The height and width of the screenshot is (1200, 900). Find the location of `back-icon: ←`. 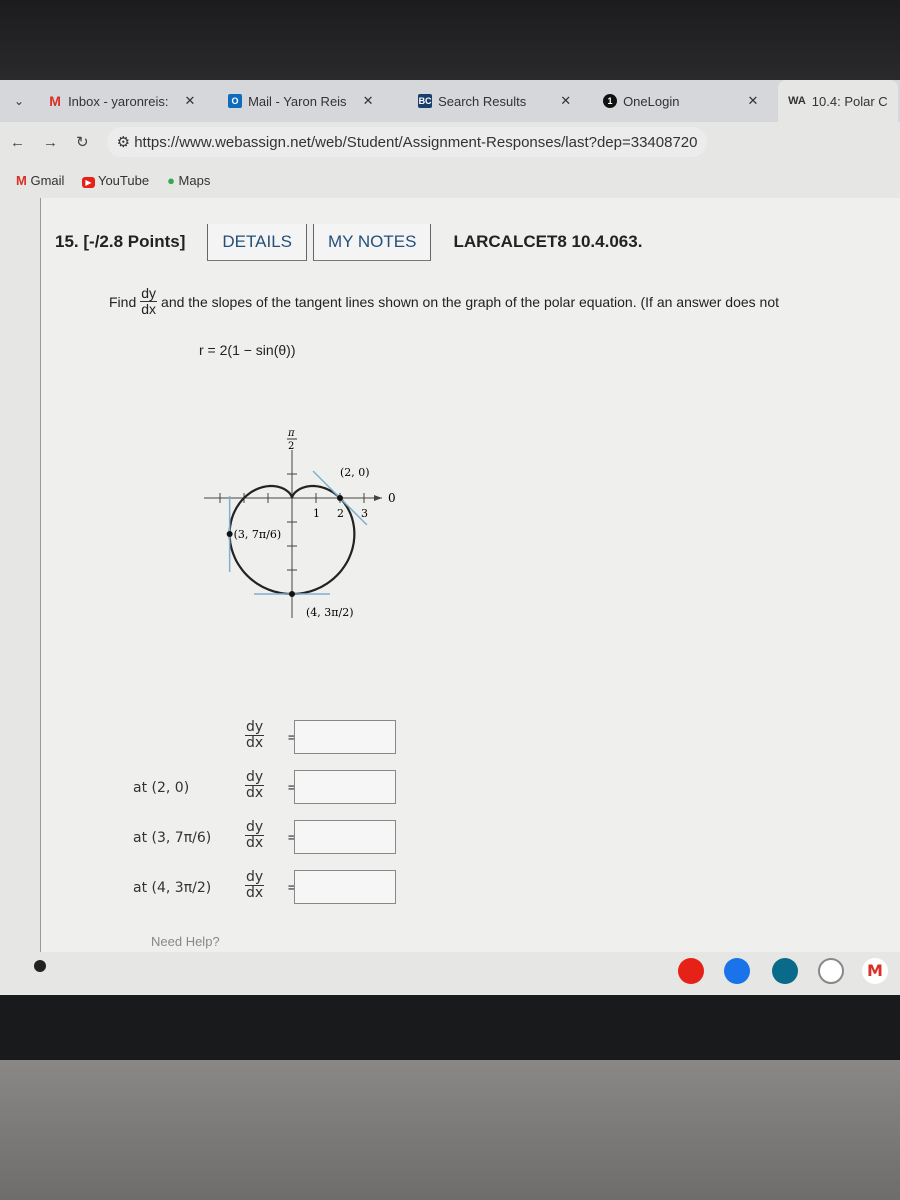

back-icon: ← is located at coordinates (17, 142).